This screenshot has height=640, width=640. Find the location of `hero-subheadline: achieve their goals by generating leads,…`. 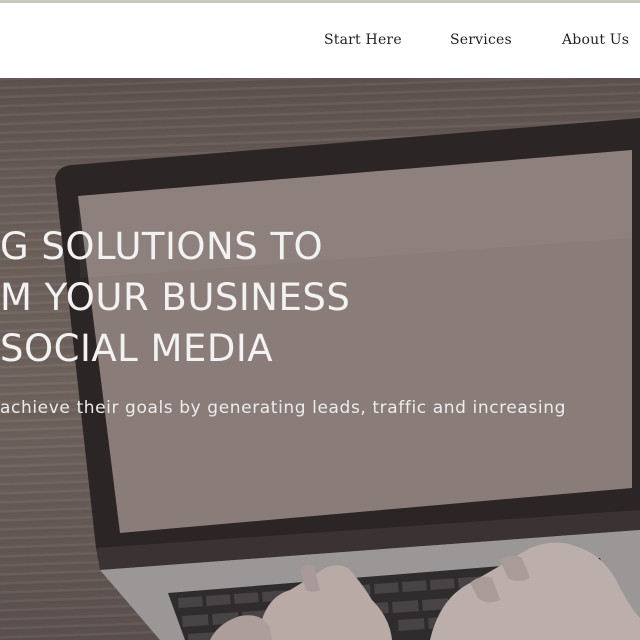

hero-subheadline: achieve their goals by generating leads,… is located at coordinates (283, 408).